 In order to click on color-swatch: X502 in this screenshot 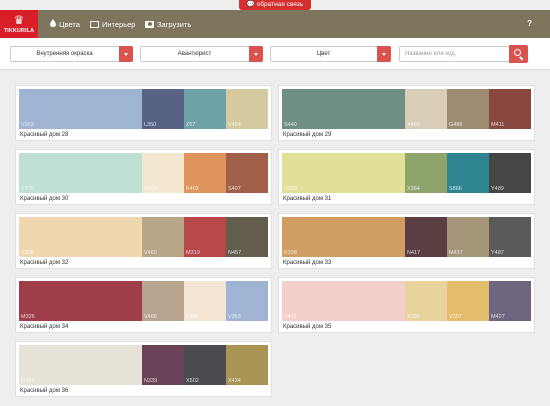, I will do `click(205, 365)`.